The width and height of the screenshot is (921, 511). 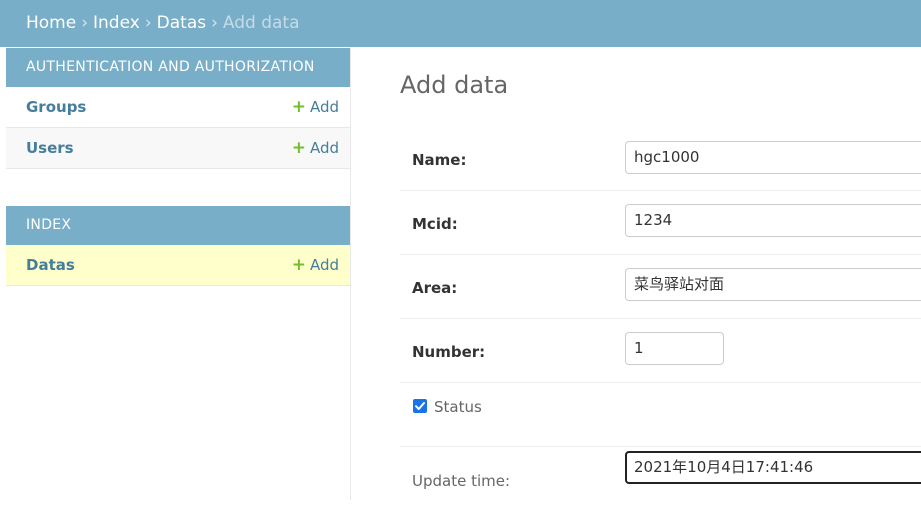 What do you see at coordinates (178, 225) in the screenshot?
I see `module-caption-index: INDEX` at bounding box center [178, 225].